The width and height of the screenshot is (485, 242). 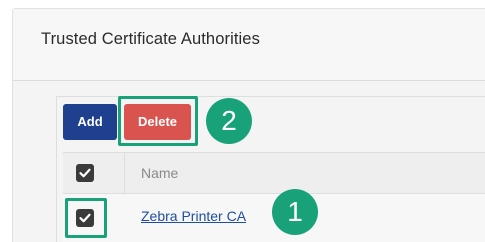 I want to click on select-all-checkbox, so click(x=85, y=173).